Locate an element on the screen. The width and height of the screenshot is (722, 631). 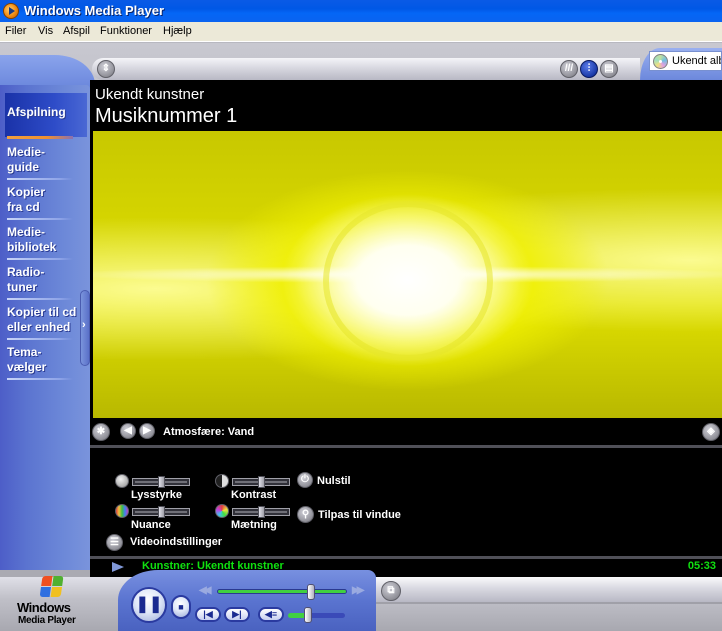
taskbar-item-radiotuner: Radio- tuner is located at coordinates (45, 280).